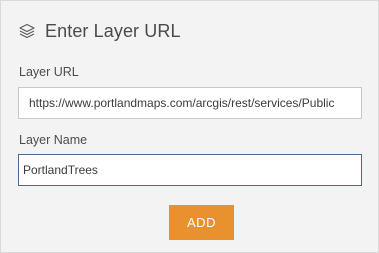  I want to click on panel-title: Enter Layer URL, so click(113, 30).